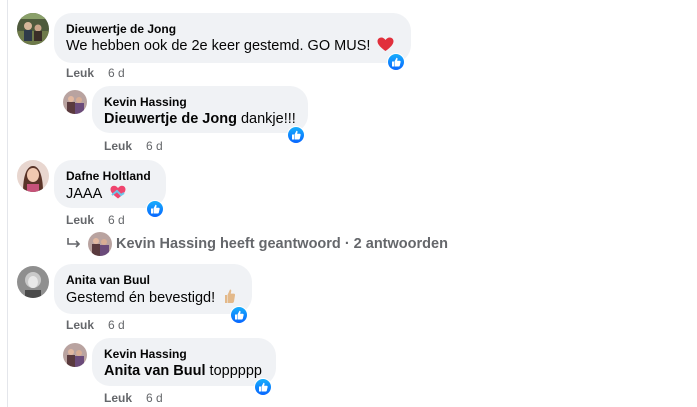 Image resolution: width=697 pixels, height=407 pixels. What do you see at coordinates (141, 298) in the screenshot?
I see `comment-text: Gestemd én bevestigd!` at bounding box center [141, 298].